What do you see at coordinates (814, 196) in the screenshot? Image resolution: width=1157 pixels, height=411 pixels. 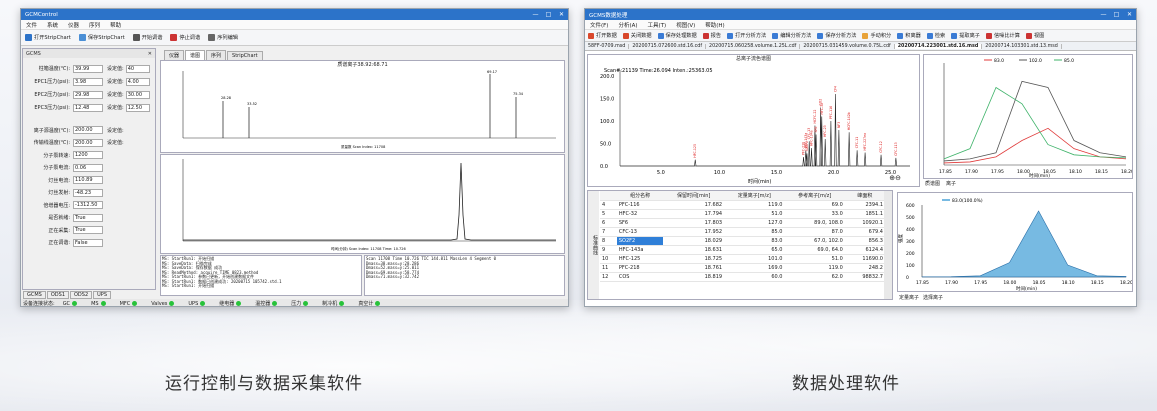 I see `table-header: 参考离子[m/z]` at bounding box center [814, 196].